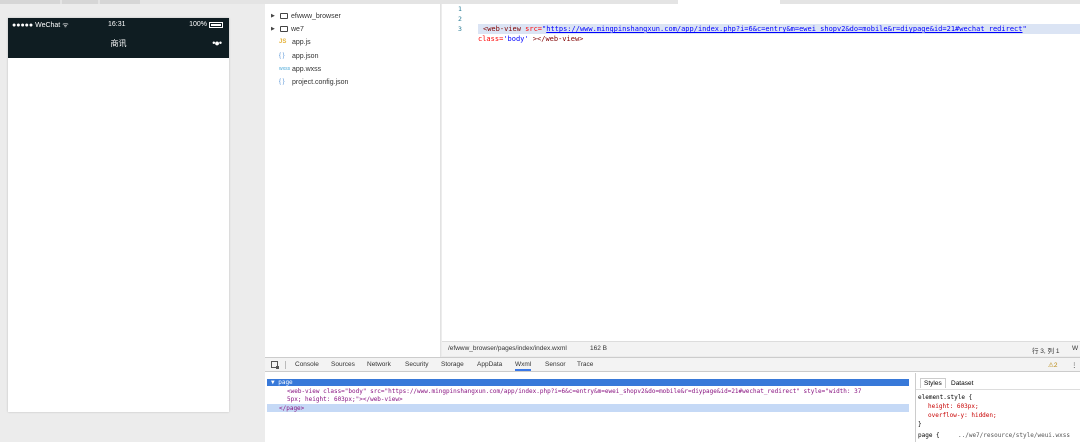 The height and width of the screenshot is (442, 1080). Describe the element at coordinates (460, 9) in the screenshot. I see `line-number: 1` at that location.